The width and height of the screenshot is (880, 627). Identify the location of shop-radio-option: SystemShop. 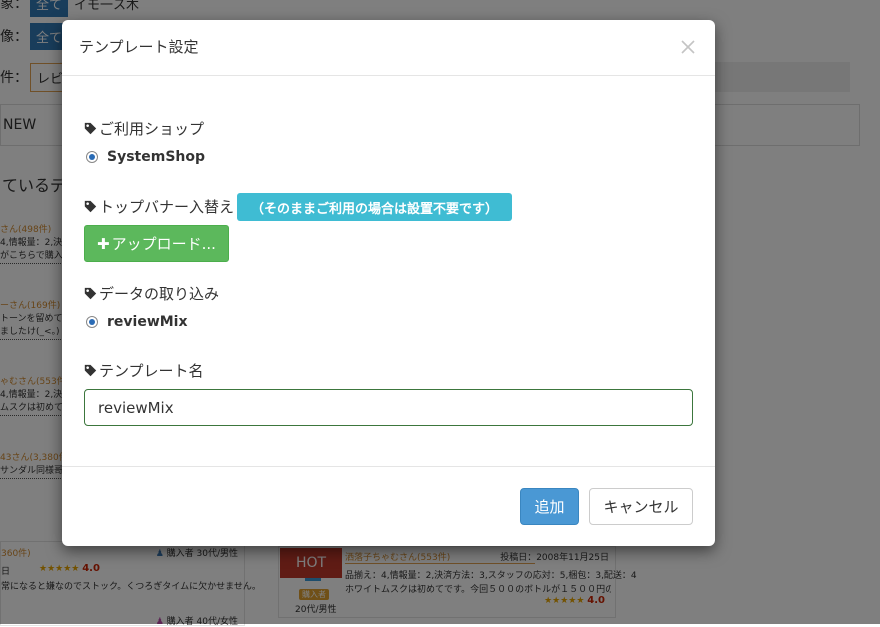
(145, 157).